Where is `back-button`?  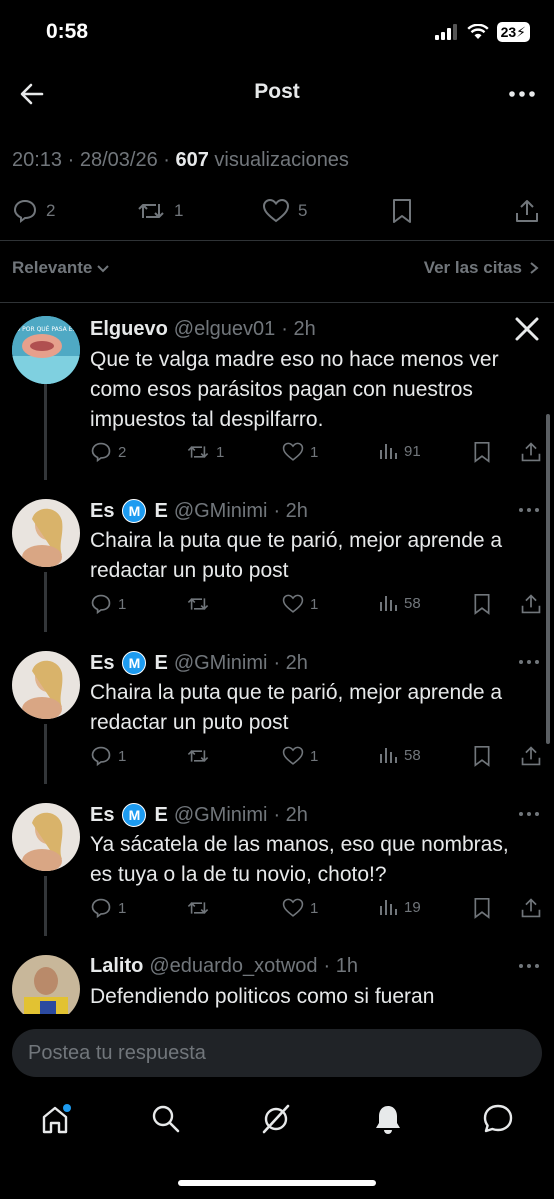 back-button is located at coordinates (32, 94).